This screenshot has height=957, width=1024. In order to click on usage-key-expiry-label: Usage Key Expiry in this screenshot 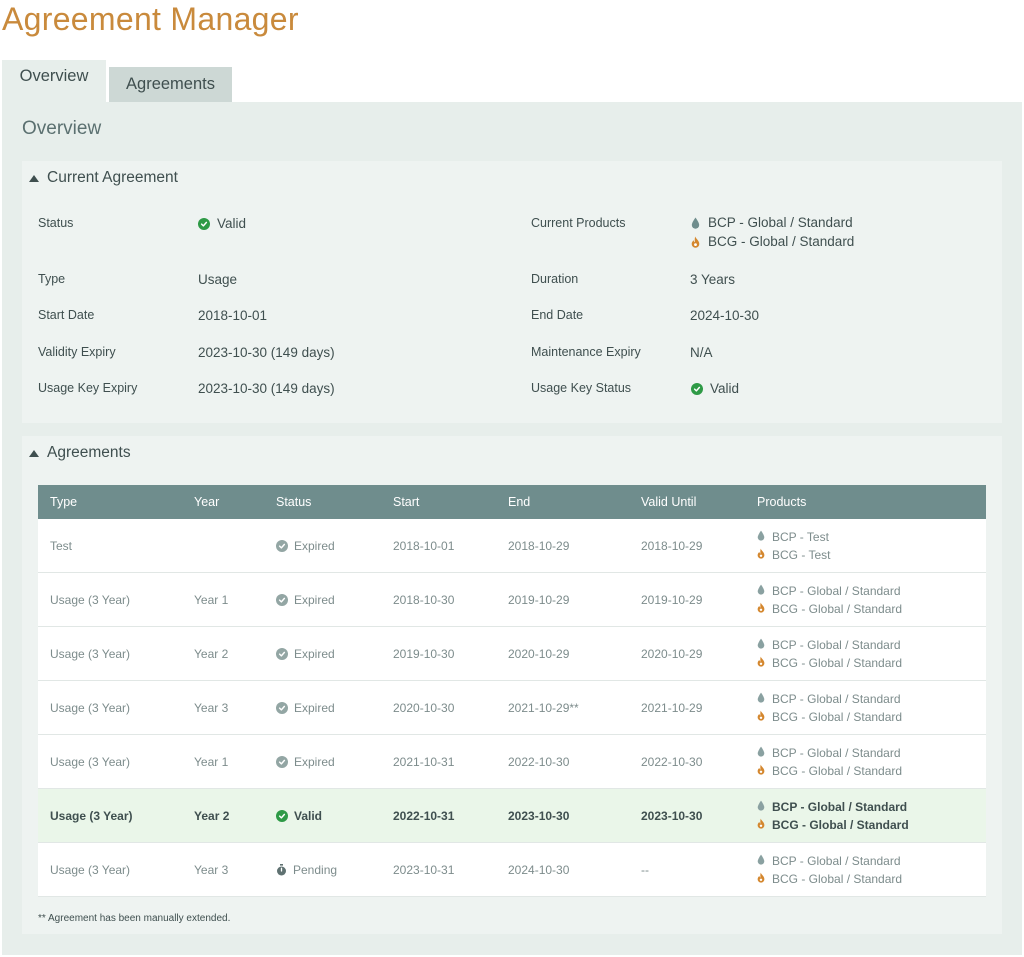, I will do `click(88, 388)`.